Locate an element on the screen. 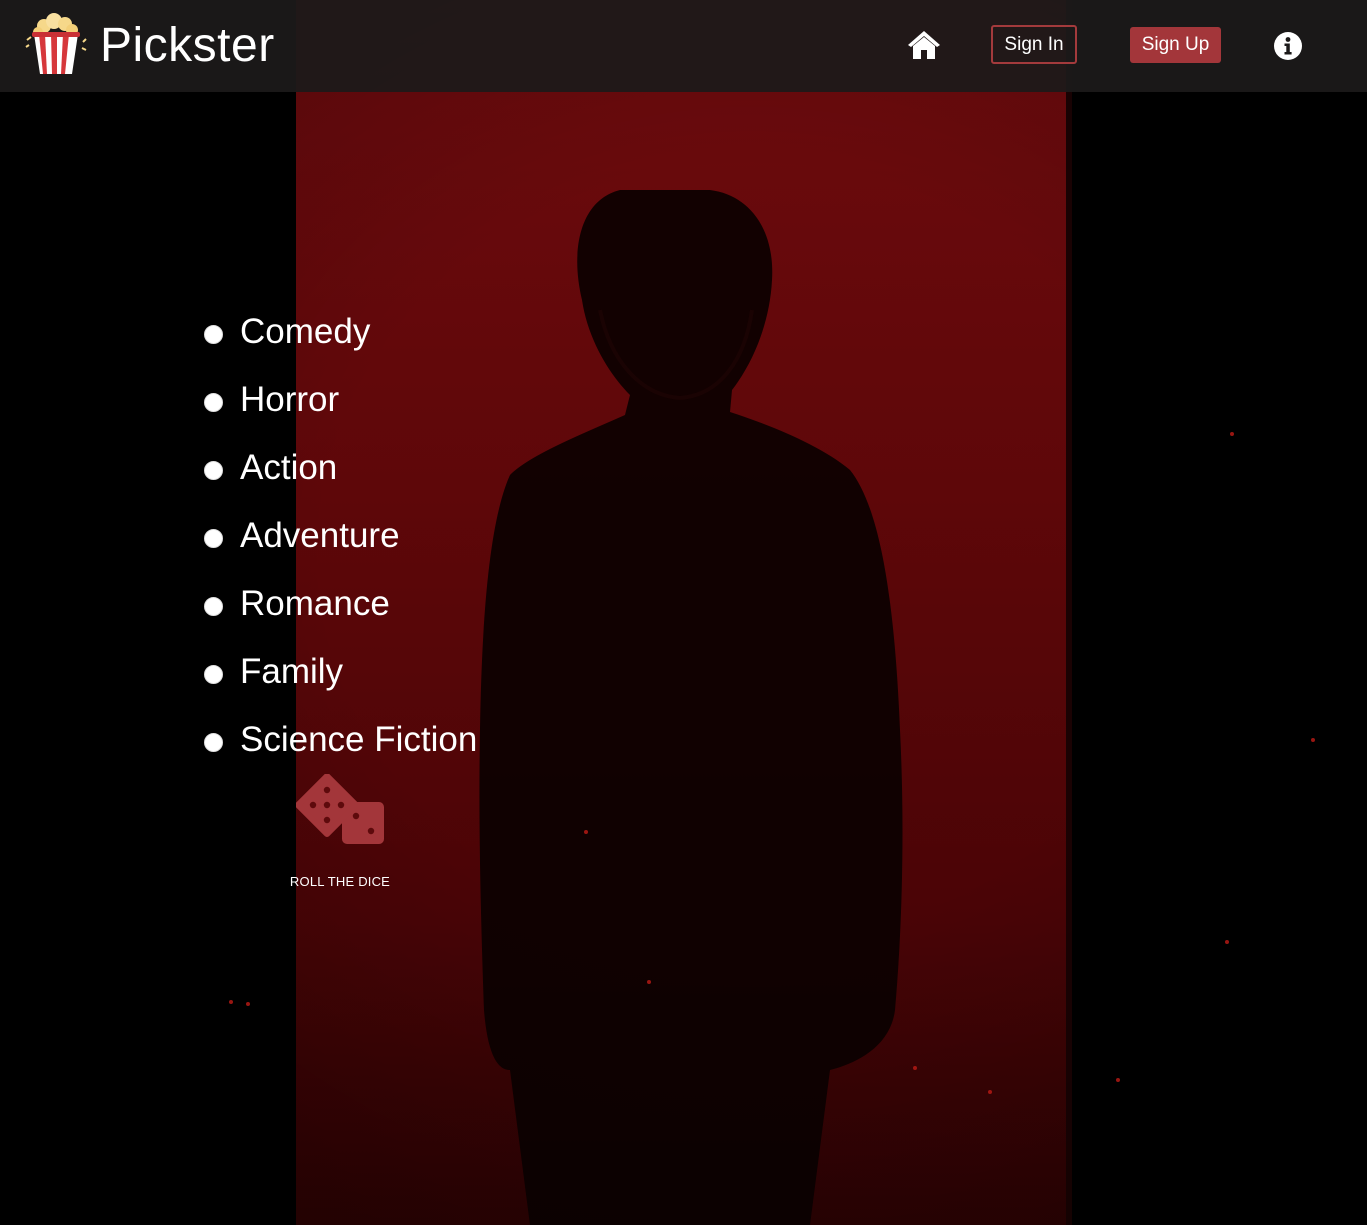  home-button is located at coordinates (924, 45).